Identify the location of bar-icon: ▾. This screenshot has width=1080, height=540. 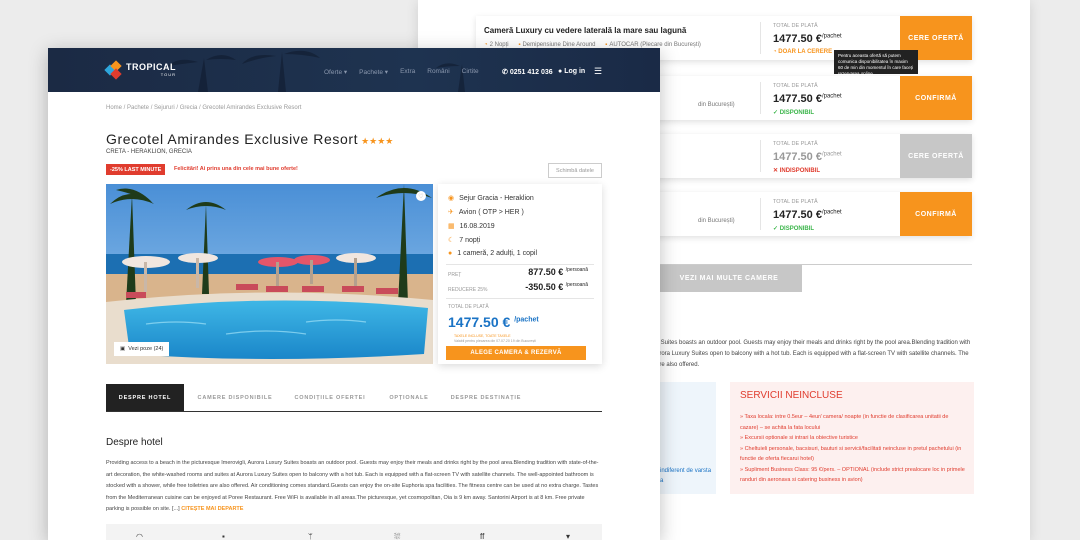
(568, 536).